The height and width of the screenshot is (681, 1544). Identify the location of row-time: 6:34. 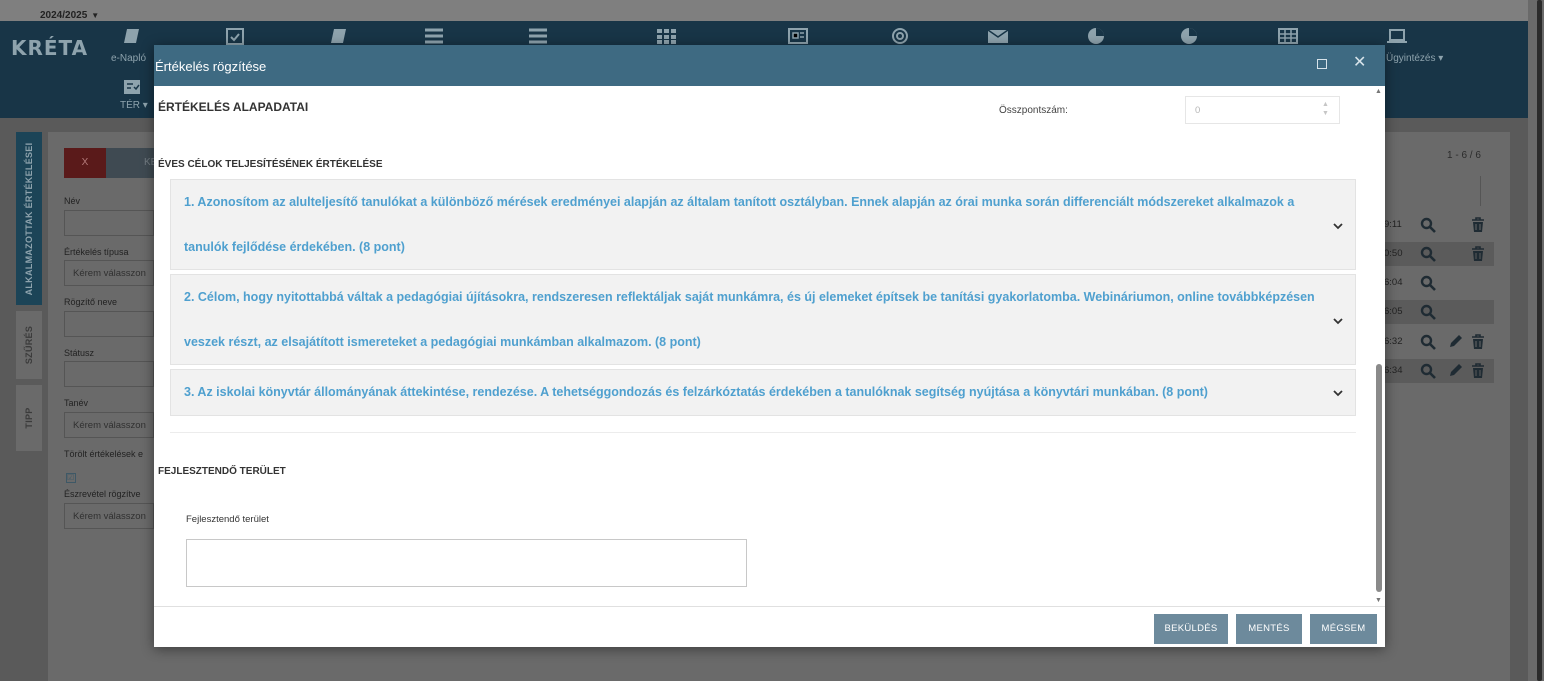
(1393, 370).